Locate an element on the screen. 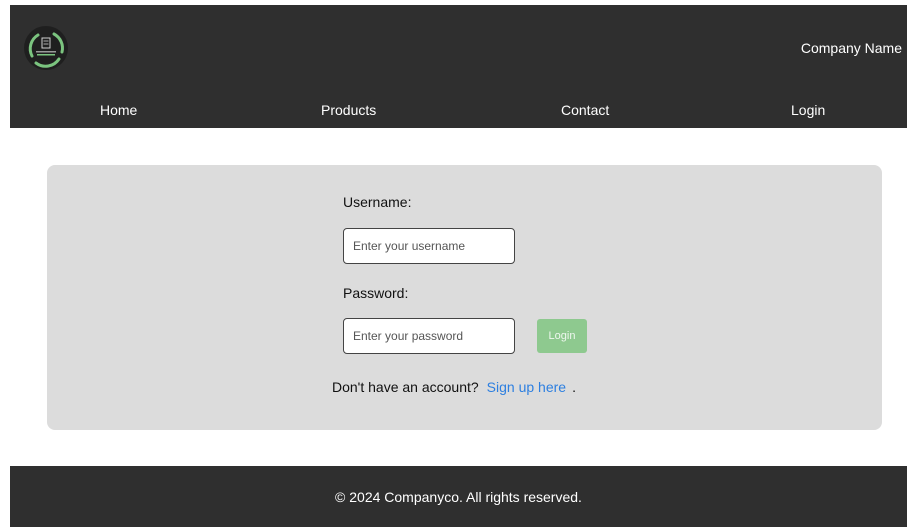 The width and height of the screenshot is (907, 527). footer-copyright: © 2024 Companyco. All rights reserved. is located at coordinates (458, 497).